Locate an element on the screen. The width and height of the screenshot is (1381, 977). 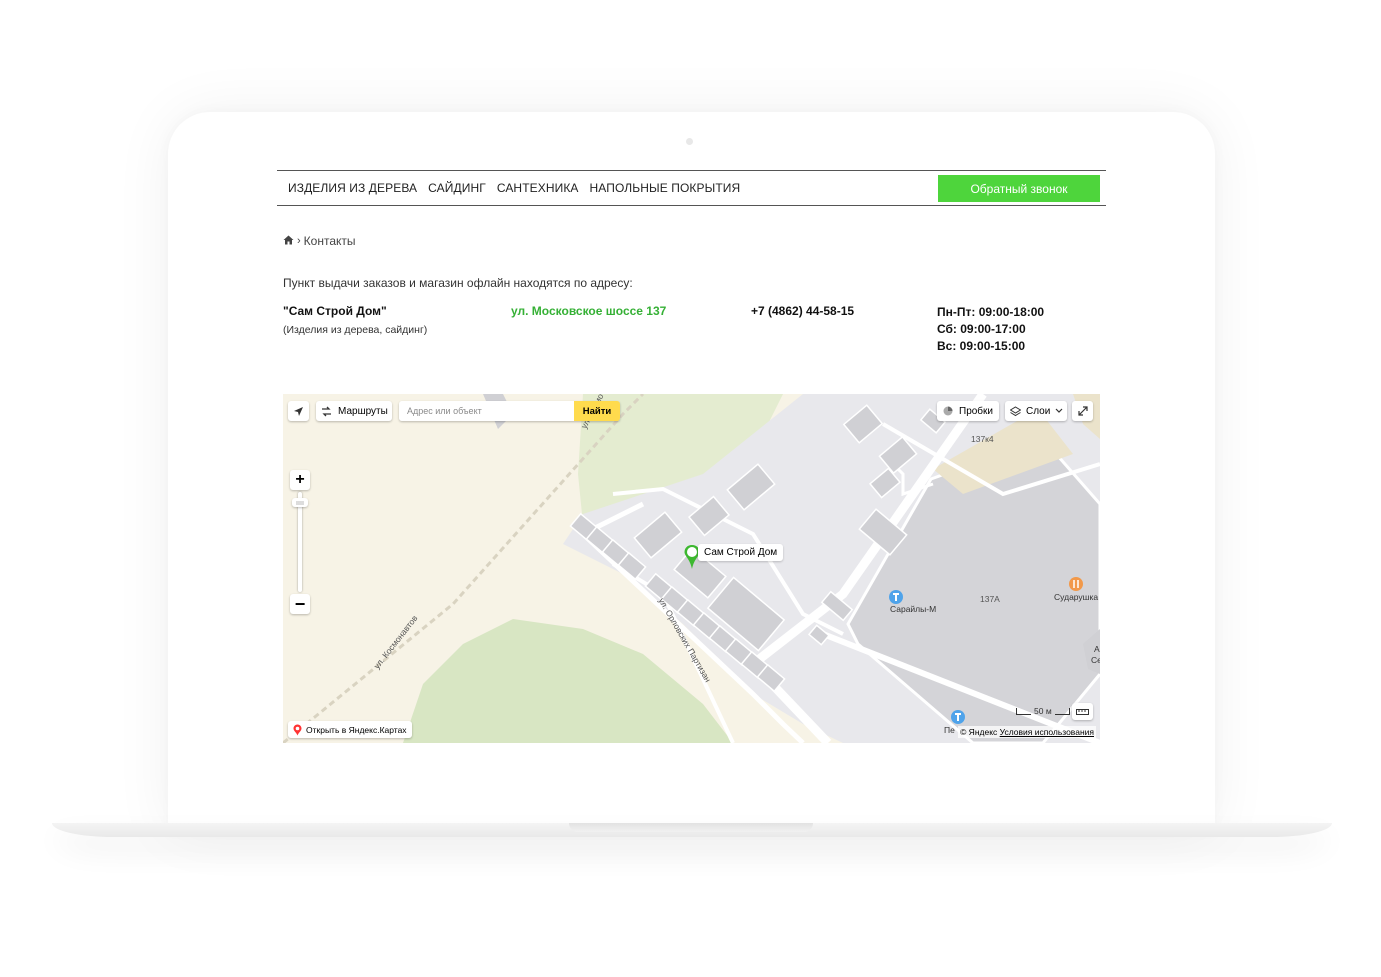
map-copyright: © Яндекс Условия использования is located at coordinates (1027, 732).